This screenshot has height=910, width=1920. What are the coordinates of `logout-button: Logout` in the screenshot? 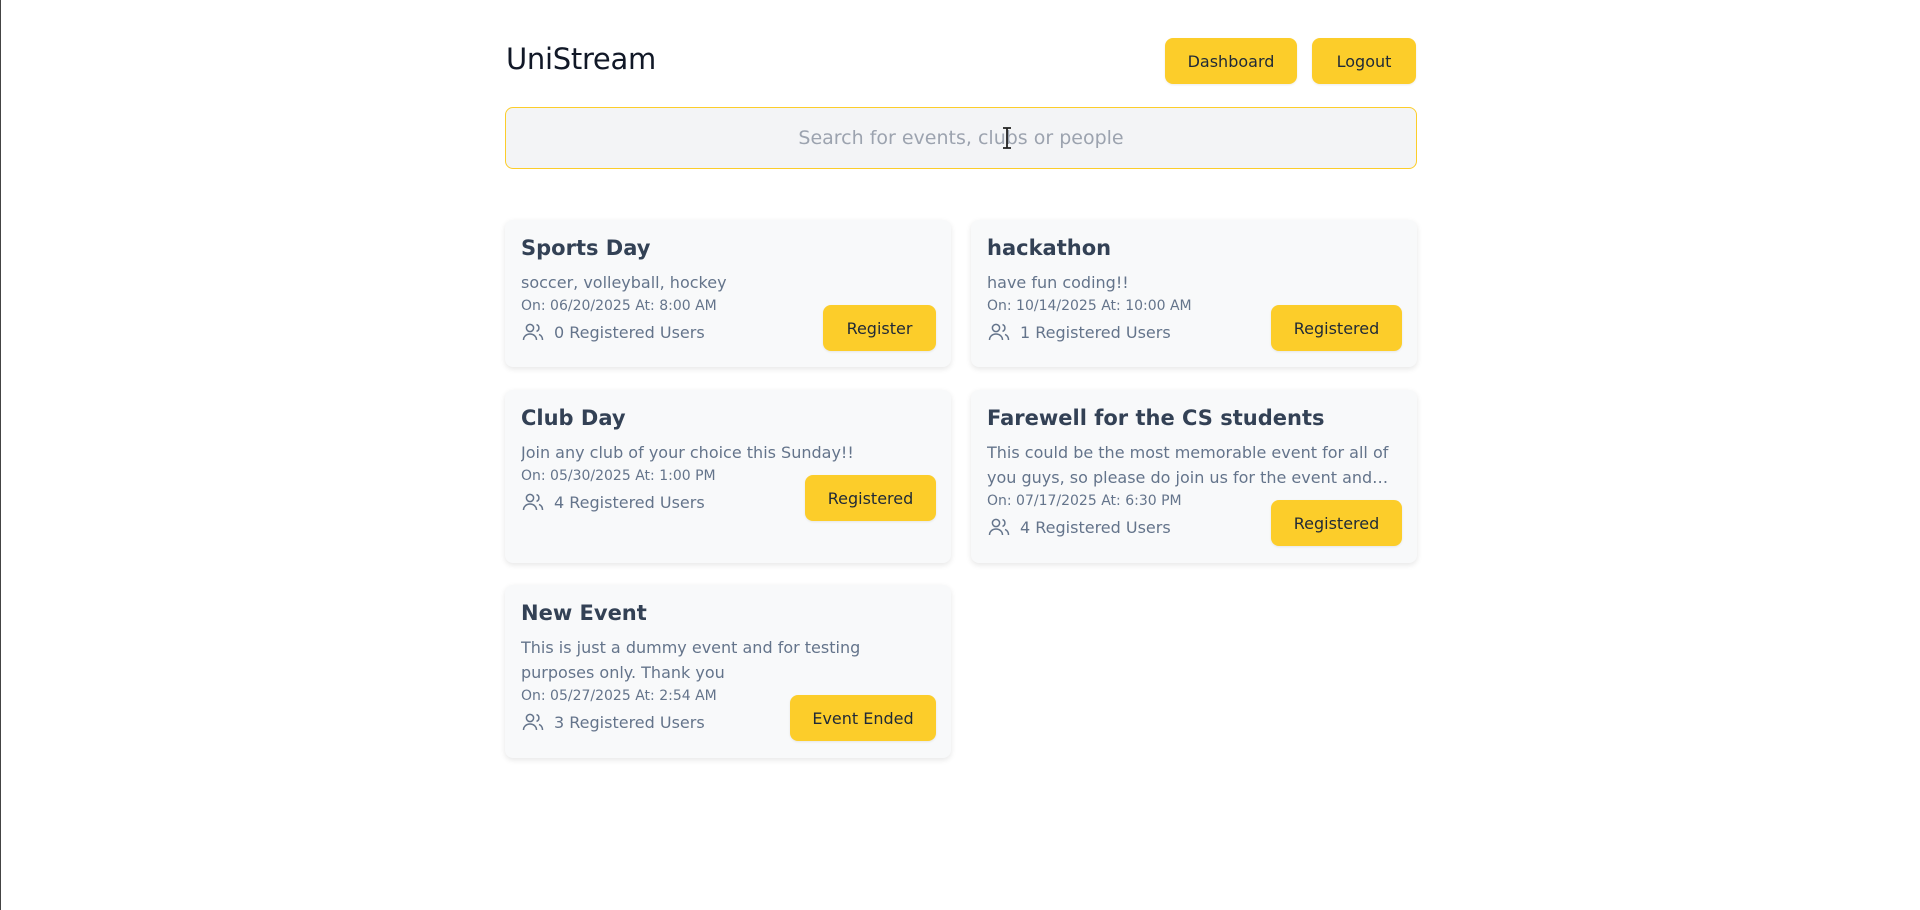 It's located at (1364, 61).